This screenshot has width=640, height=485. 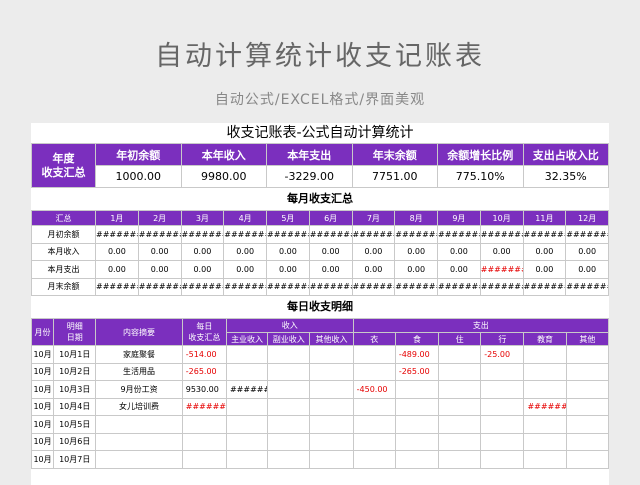 I want to click on daily-cell: 10月4日, so click(x=75, y=406).